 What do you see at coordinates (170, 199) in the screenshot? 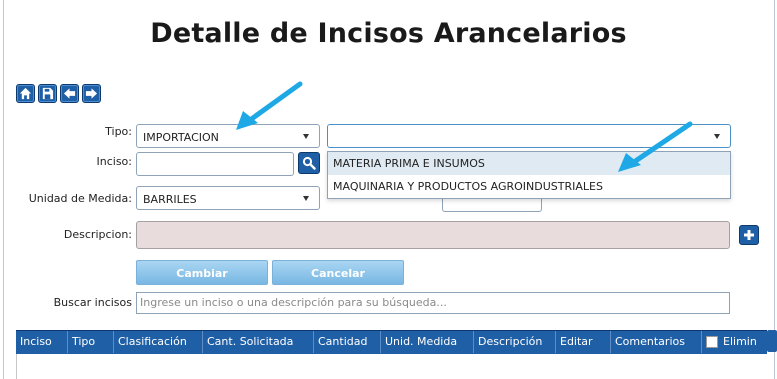
I see `unidad-medida-select-value: BARRILES` at bounding box center [170, 199].